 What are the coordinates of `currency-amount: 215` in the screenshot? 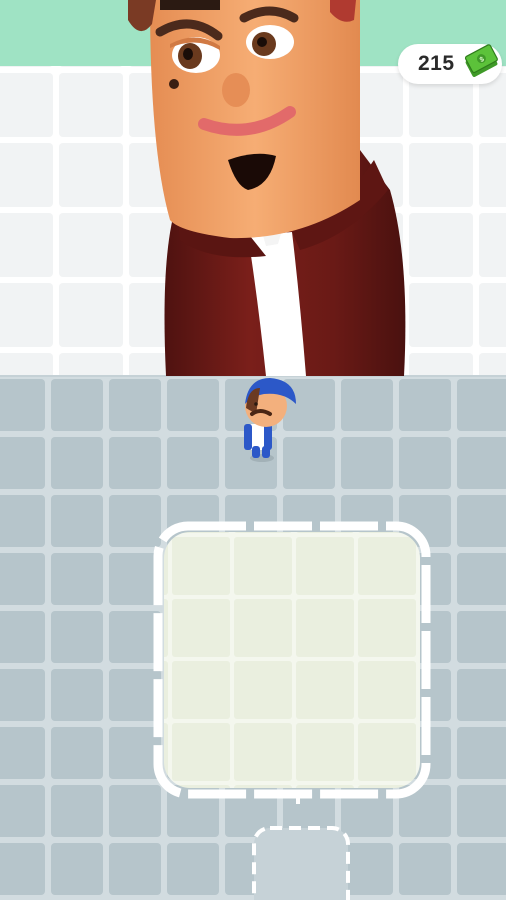 It's located at (436, 63).